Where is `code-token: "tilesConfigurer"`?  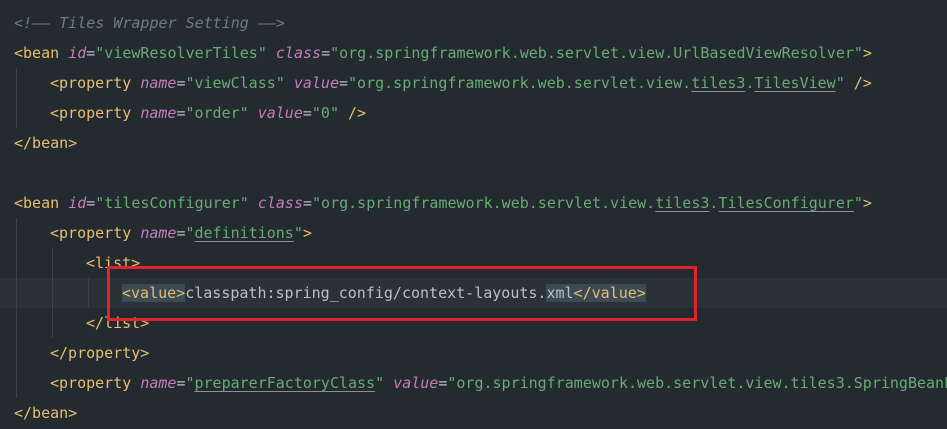 code-token: "tilesConfigurer" is located at coordinates (172, 203).